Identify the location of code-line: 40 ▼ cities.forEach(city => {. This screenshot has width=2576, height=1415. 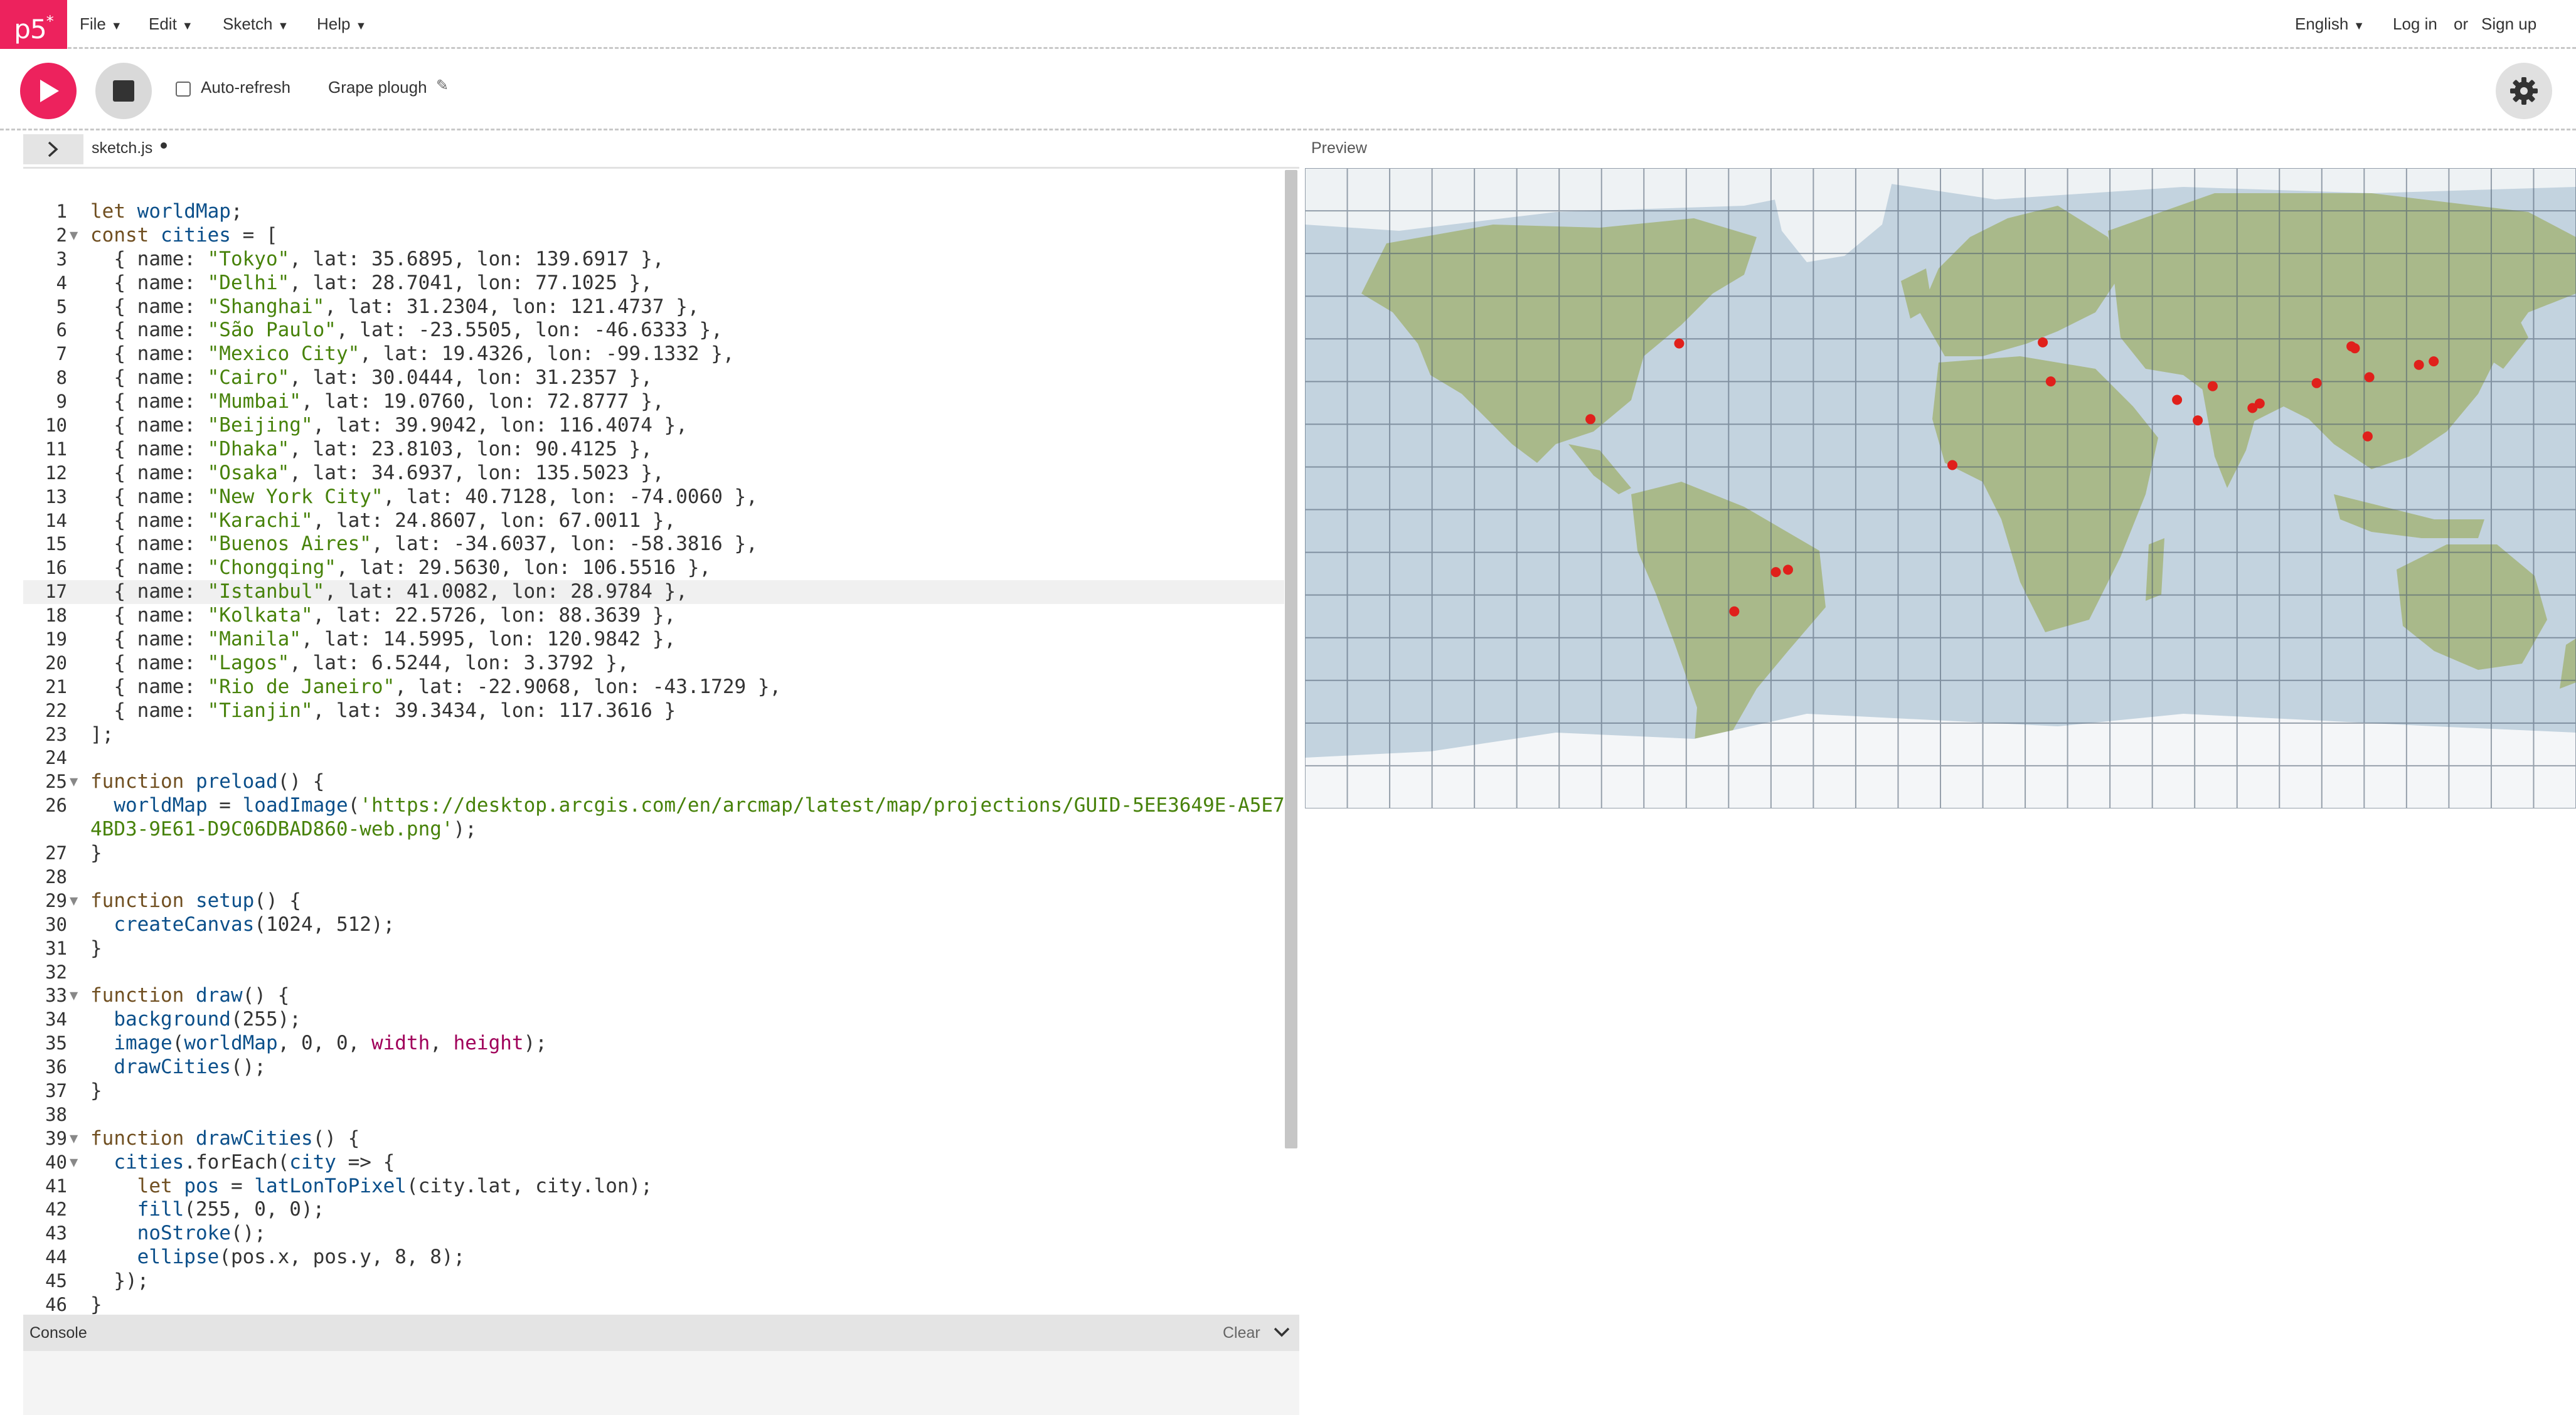
(653, 1163).